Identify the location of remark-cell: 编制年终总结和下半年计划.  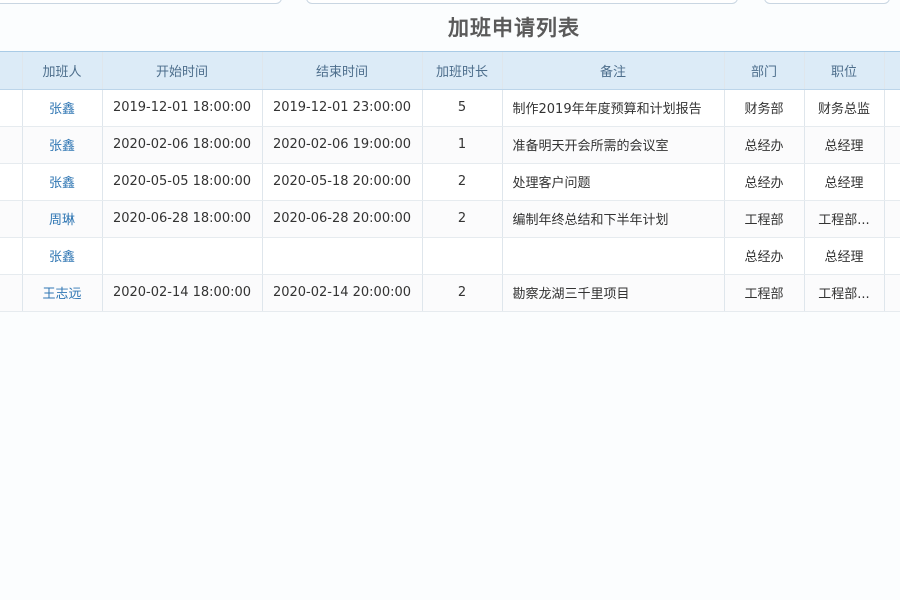
(613, 219).